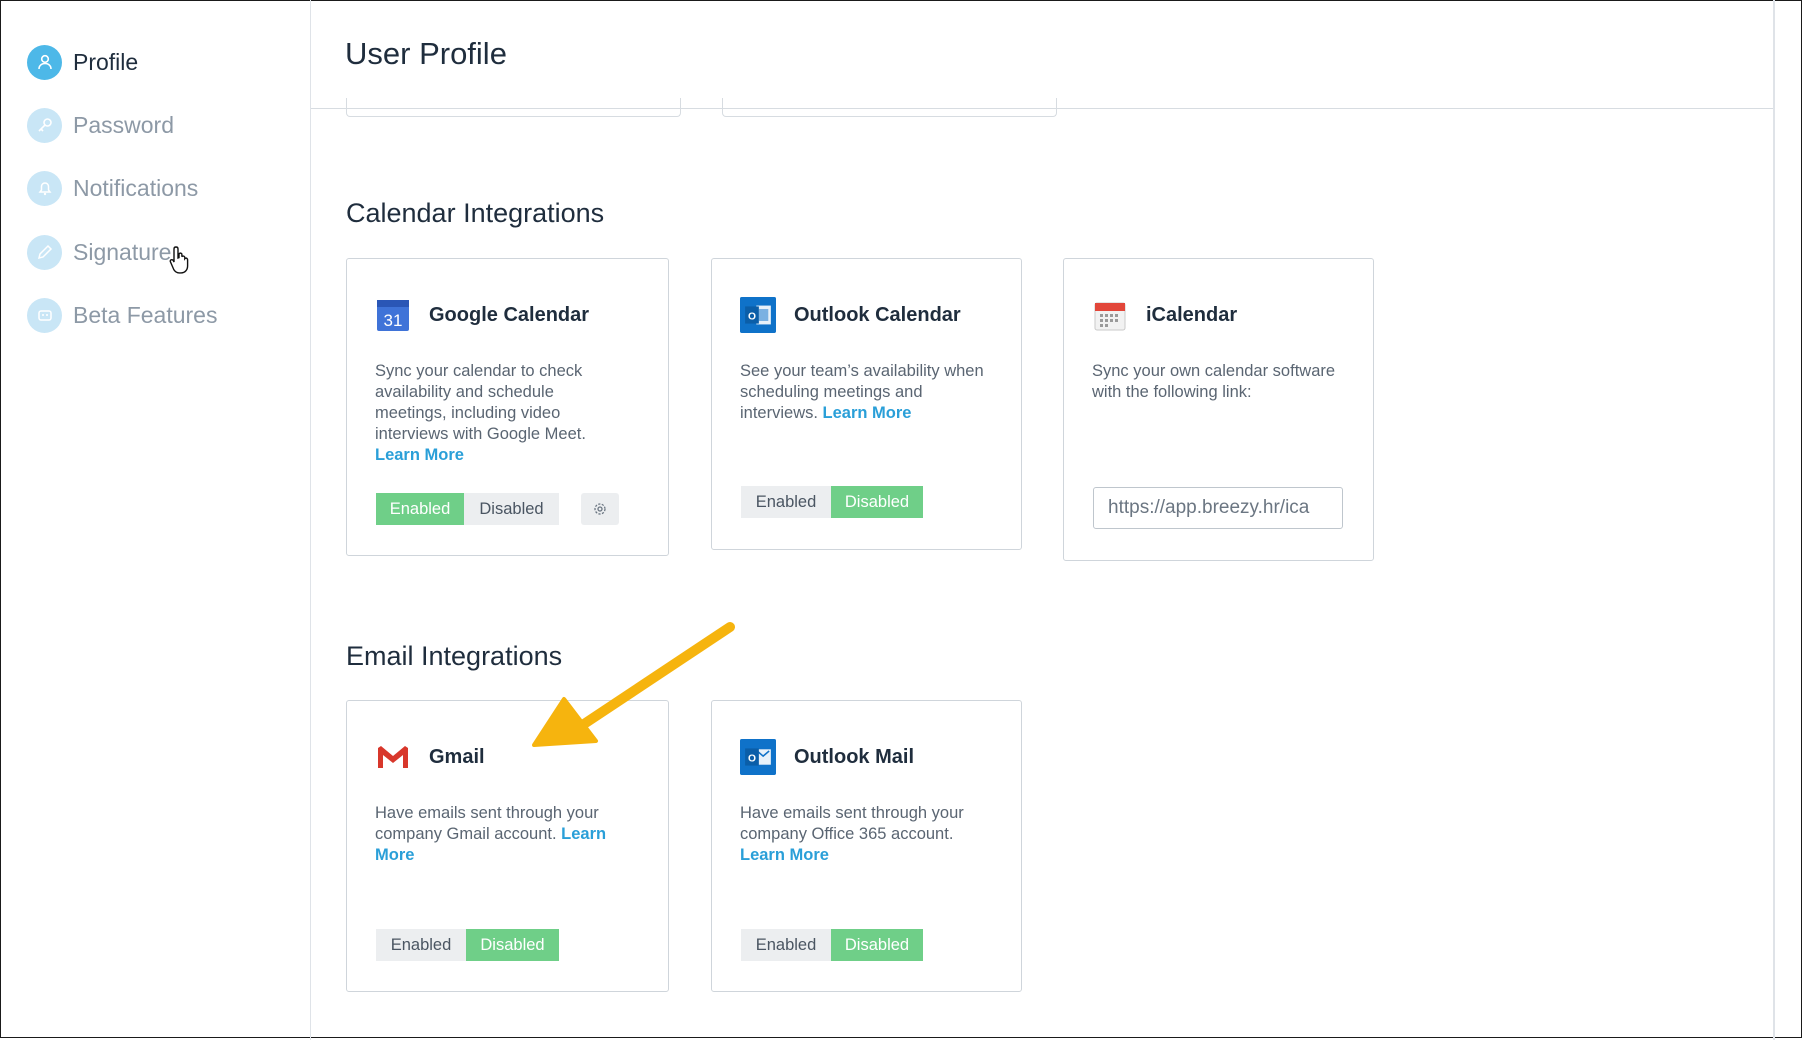  I want to click on svg-text: 31, so click(393, 320).